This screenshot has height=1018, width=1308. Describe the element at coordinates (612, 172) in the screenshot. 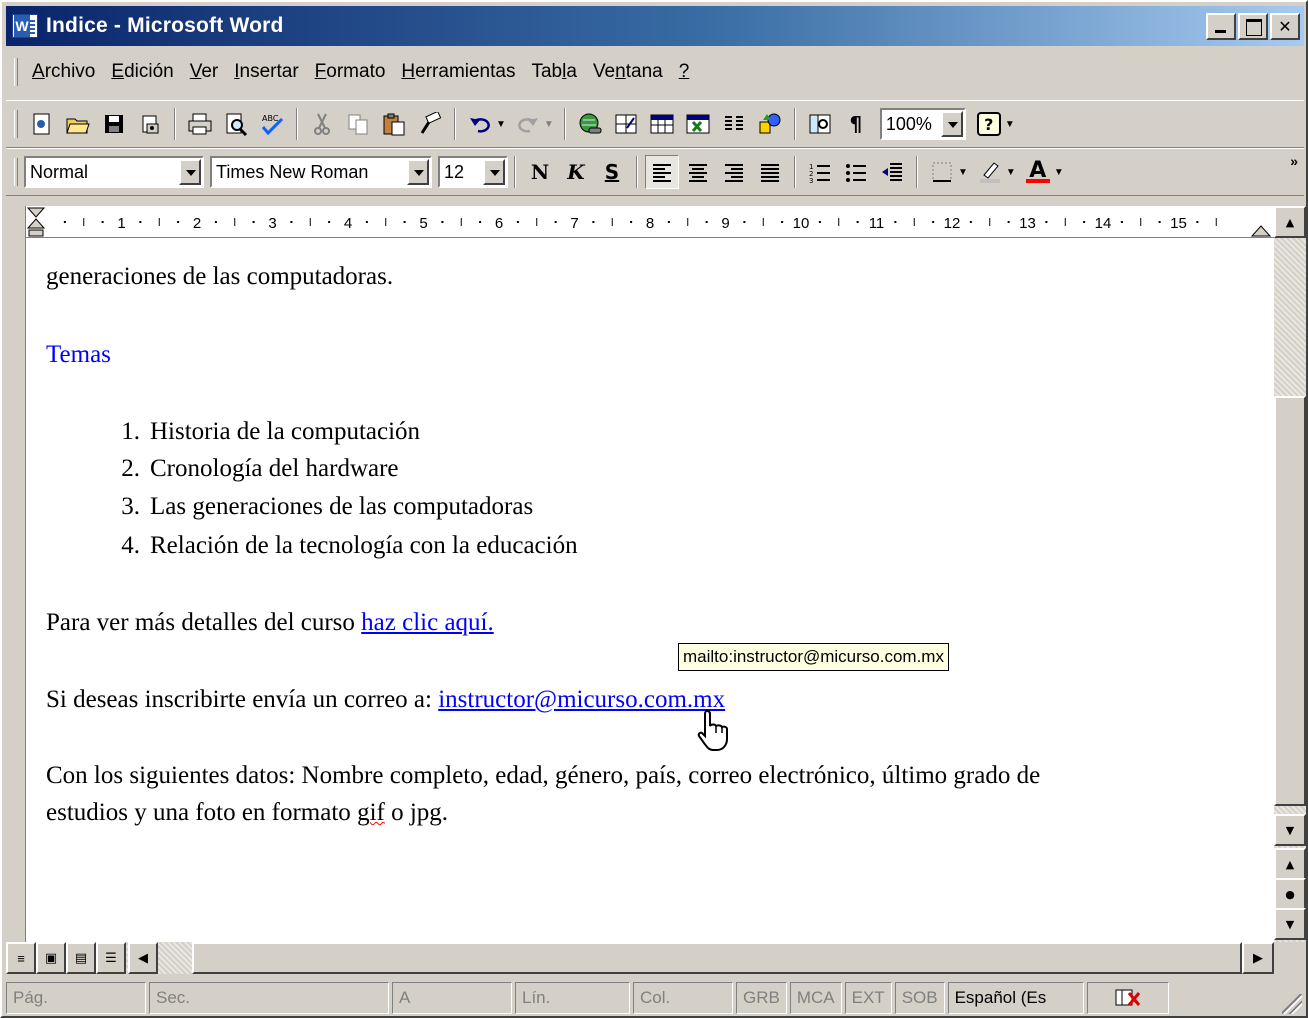

I see `underline-button: S` at that location.